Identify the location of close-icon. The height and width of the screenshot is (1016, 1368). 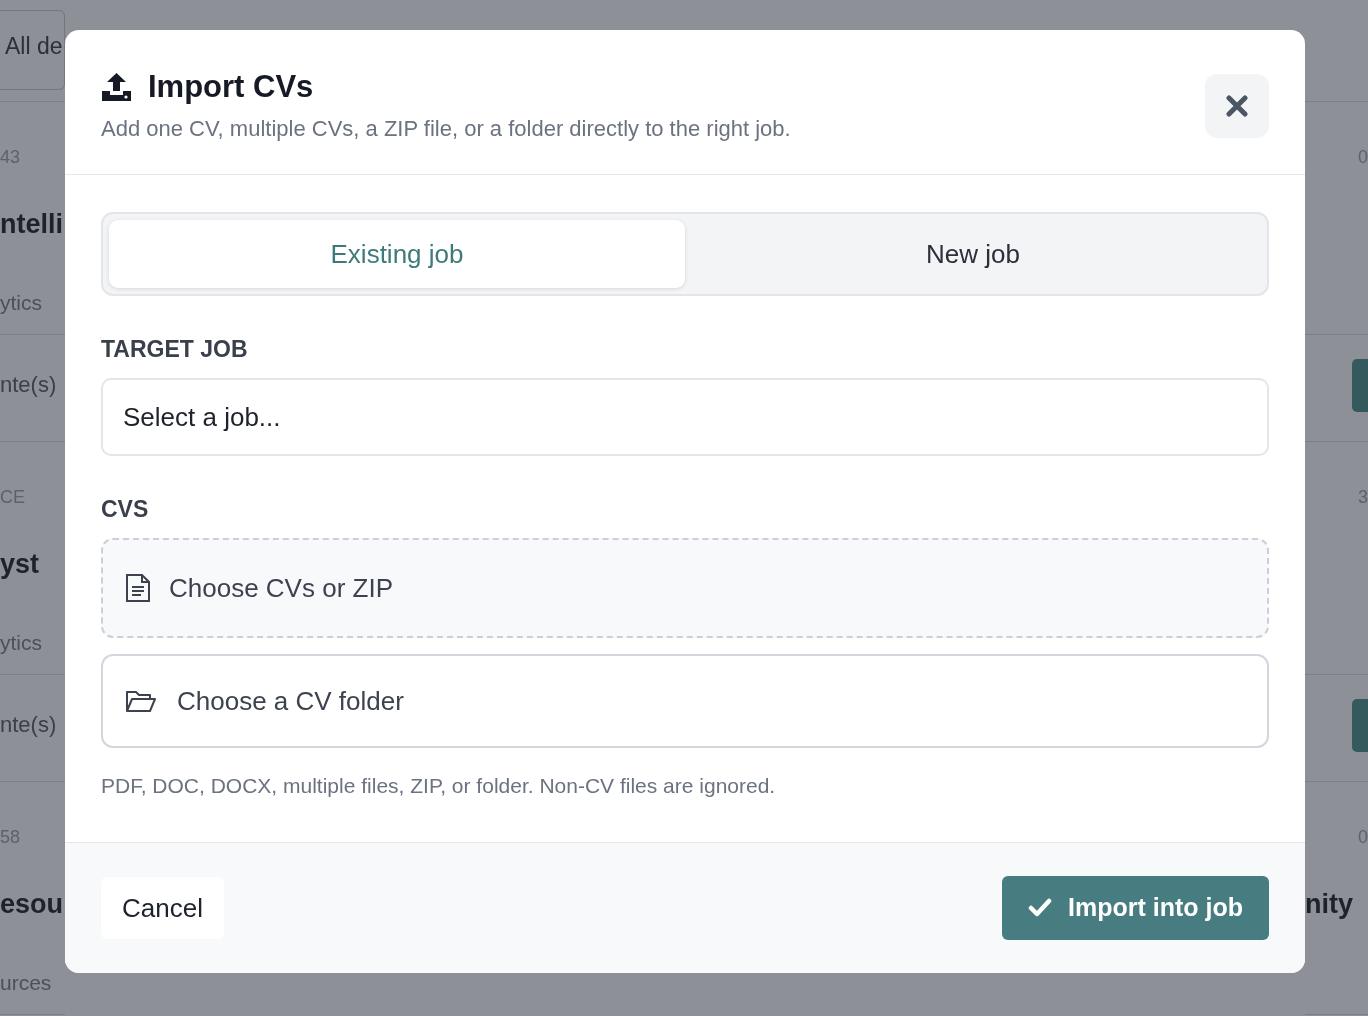
(1237, 106).